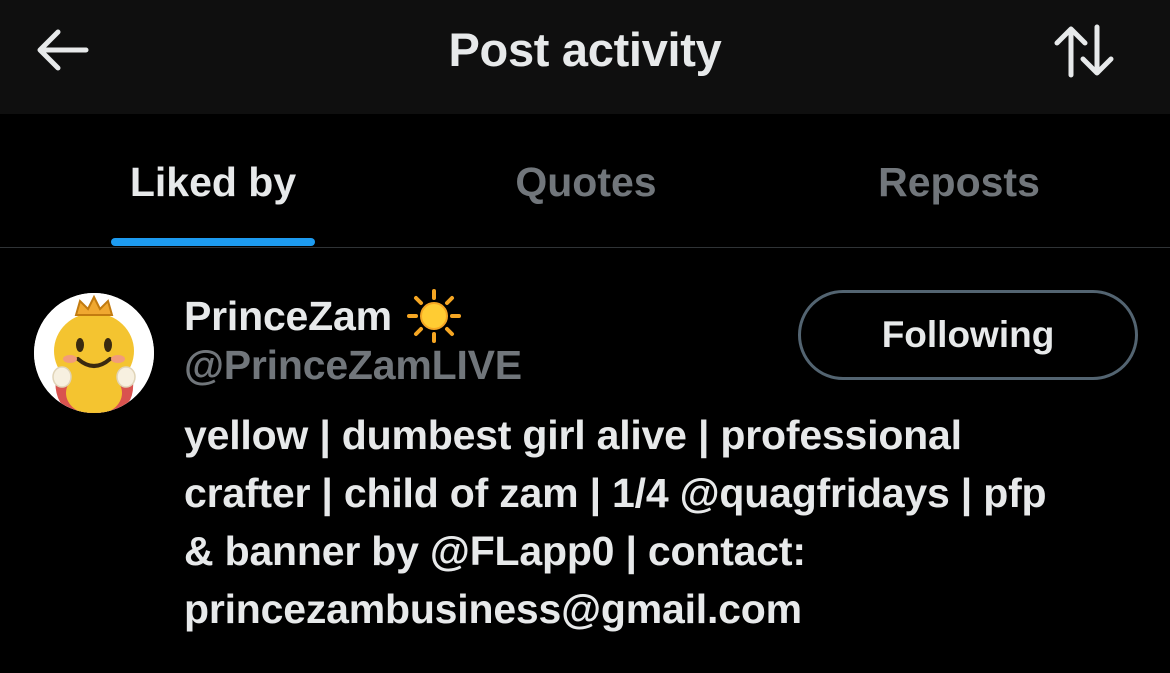  I want to click on following-button: Following, so click(968, 335).